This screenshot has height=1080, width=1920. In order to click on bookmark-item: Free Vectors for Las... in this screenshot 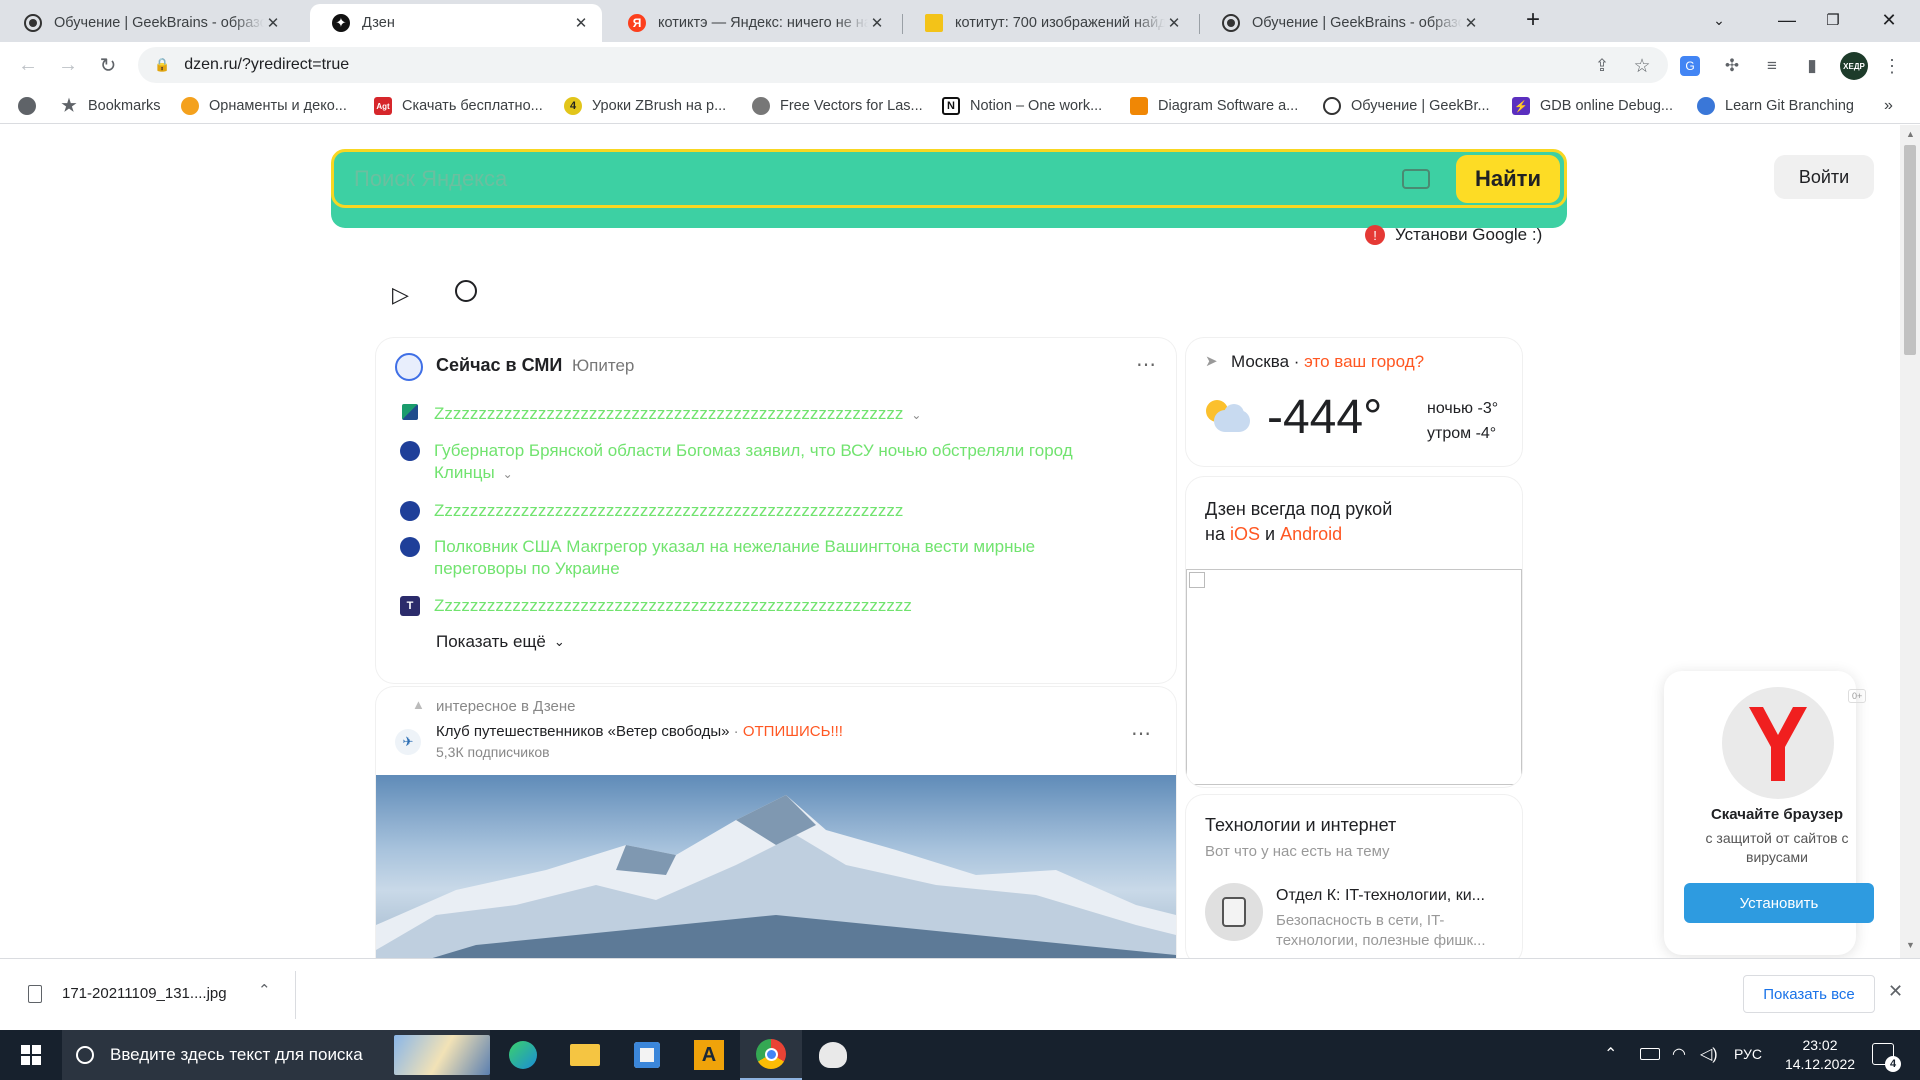, I will do `click(837, 106)`.